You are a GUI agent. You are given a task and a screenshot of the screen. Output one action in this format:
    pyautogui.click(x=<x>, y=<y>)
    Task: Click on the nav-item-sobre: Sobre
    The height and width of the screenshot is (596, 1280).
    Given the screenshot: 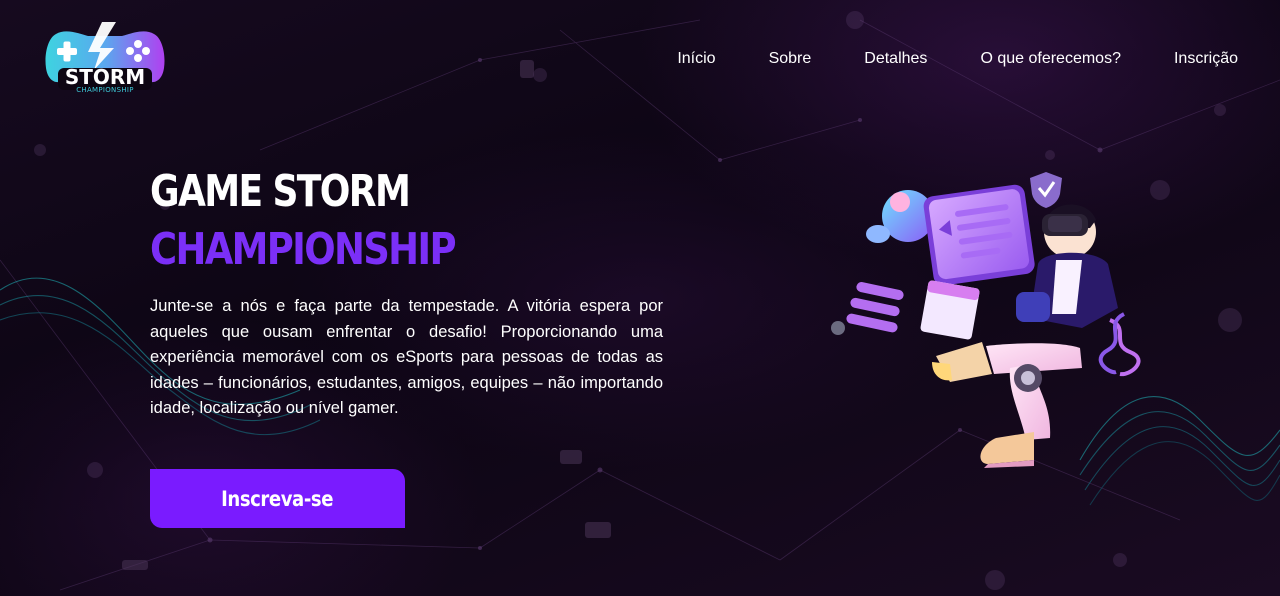 What is the action you would take?
    pyautogui.click(x=790, y=59)
    